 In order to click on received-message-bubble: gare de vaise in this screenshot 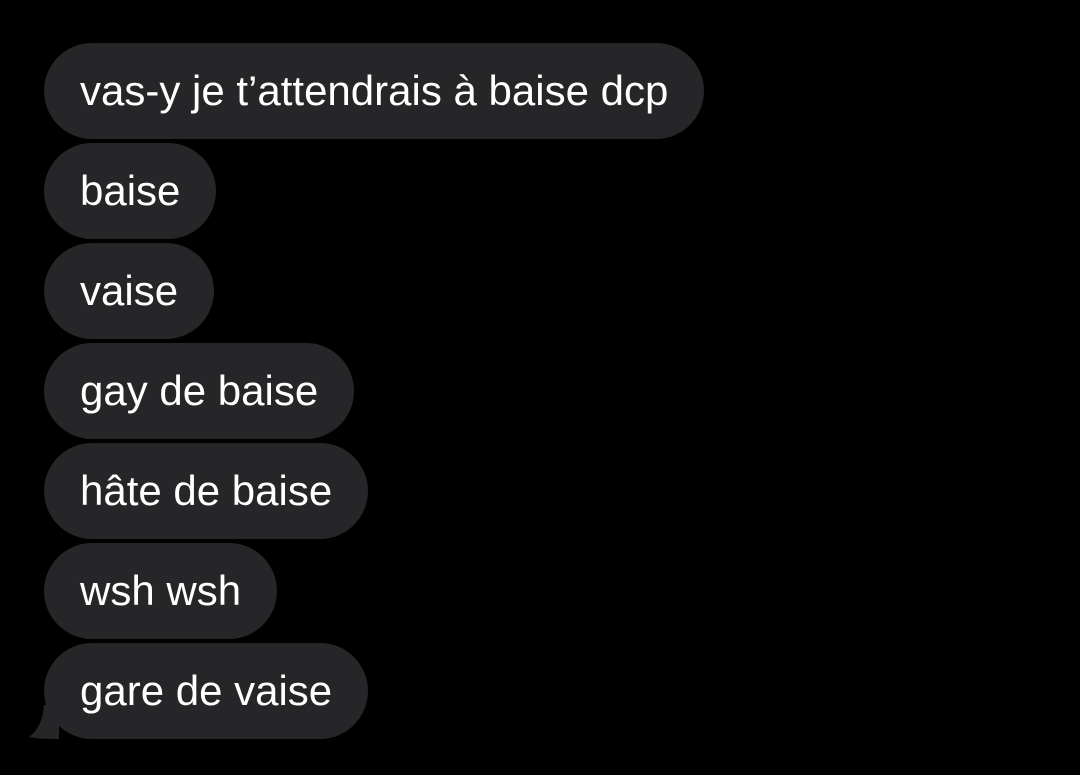, I will do `click(199, 691)`.